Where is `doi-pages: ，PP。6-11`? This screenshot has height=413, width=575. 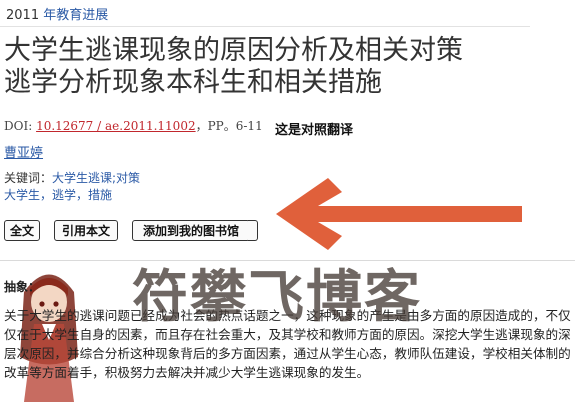
doi-pages: ，PP。6-11 is located at coordinates (229, 126).